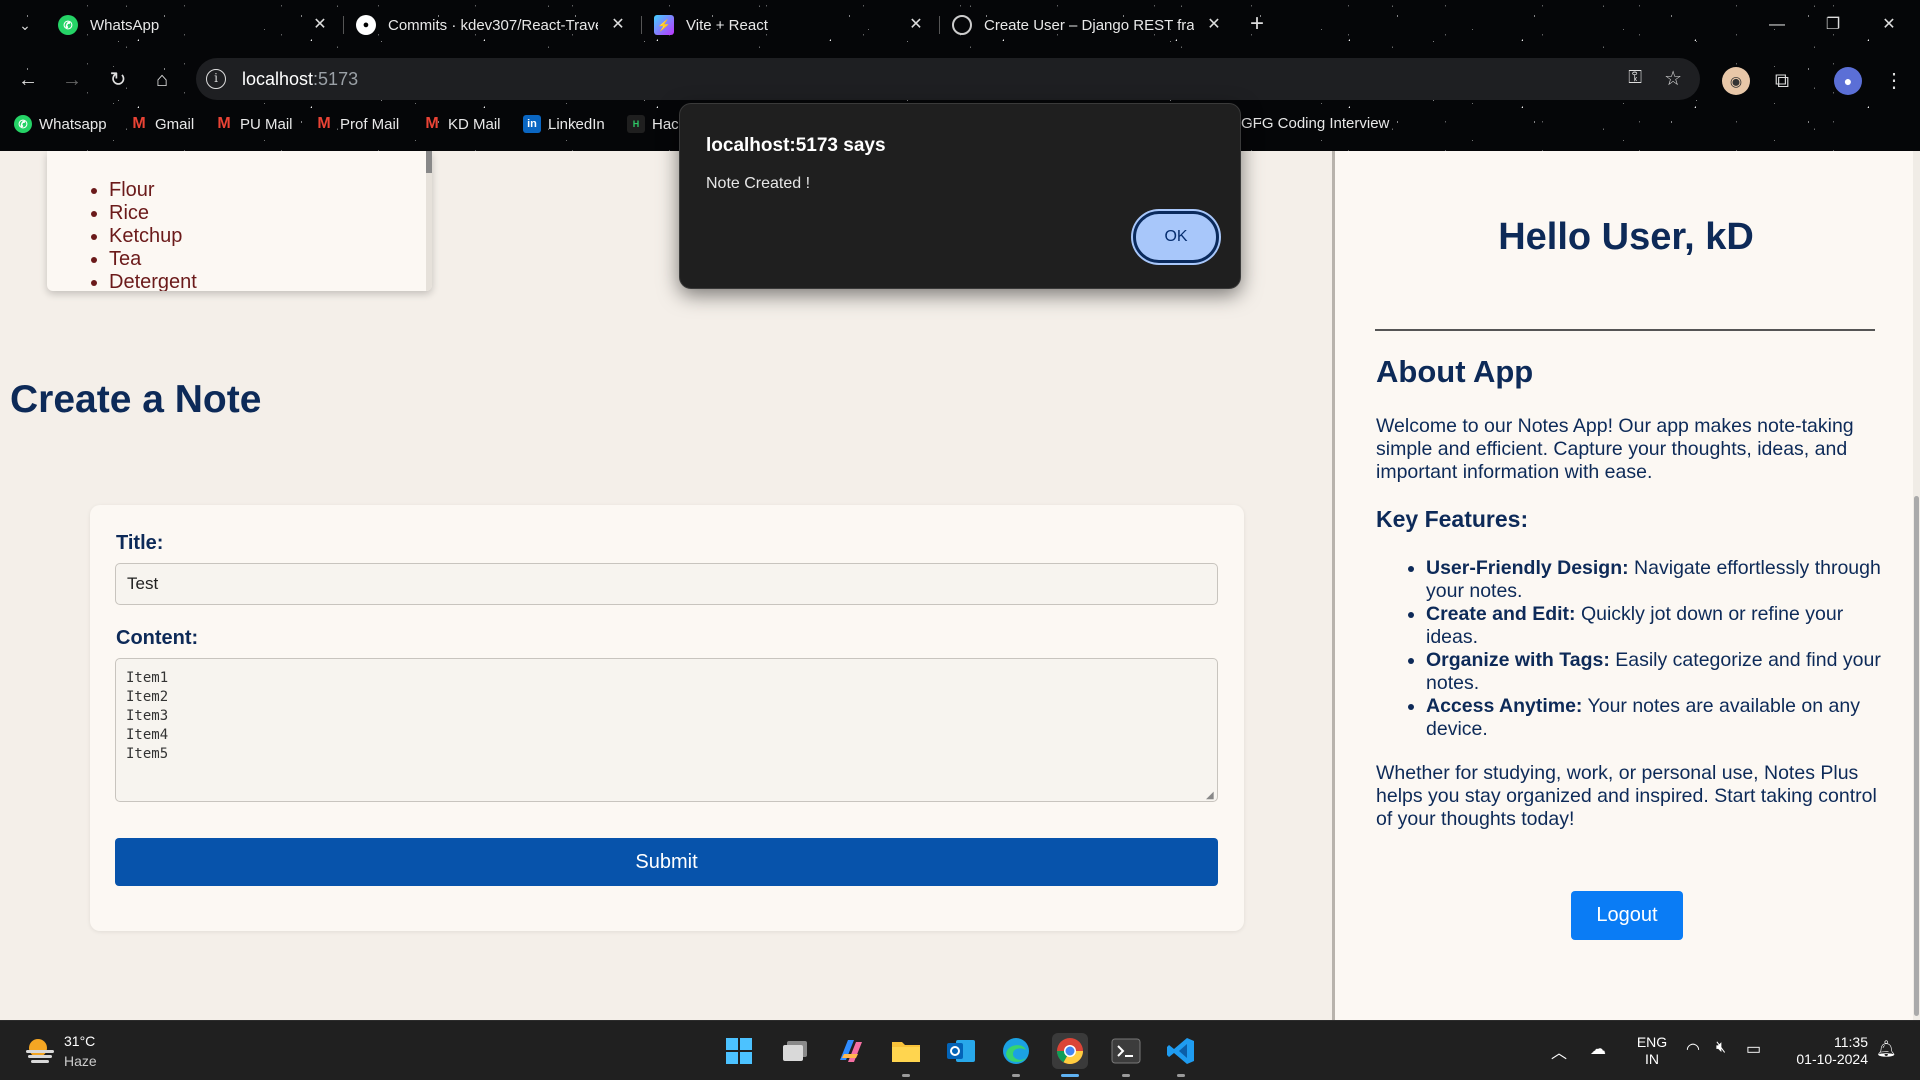 The width and height of the screenshot is (1920, 1080). What do you see at coordinates (216, 79) in the screenshot?
I see `site-info-icon: i` at bounding box center [216, 79].